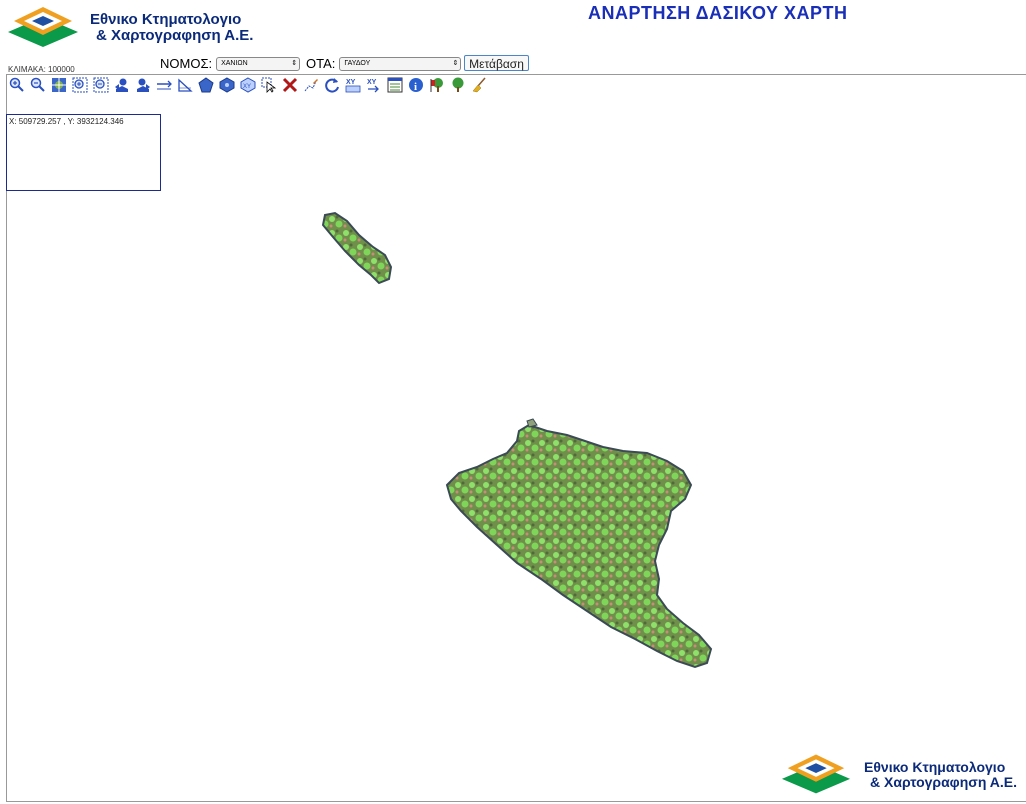 This screenshot has width=1026, height=804. I want to click on refresh-icon, so click(332, 85).